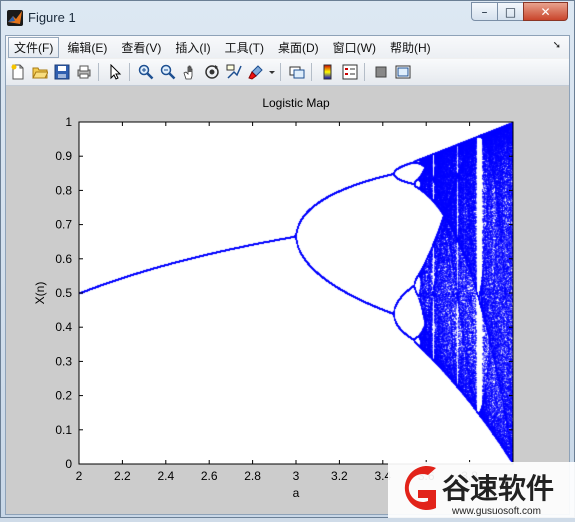 The image size is (575, 522). Describe the element at coordinates (68, 122) in the screenshot. I see `y-tick-label: 1` at that location.